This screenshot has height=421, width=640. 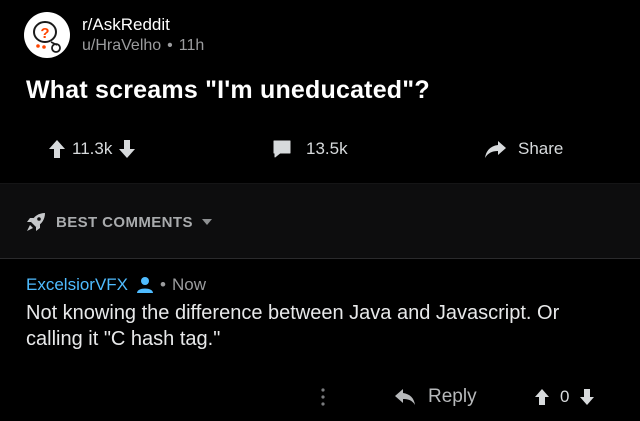 I want to click on post-score: 11.3k, so click(x=92, y=148).